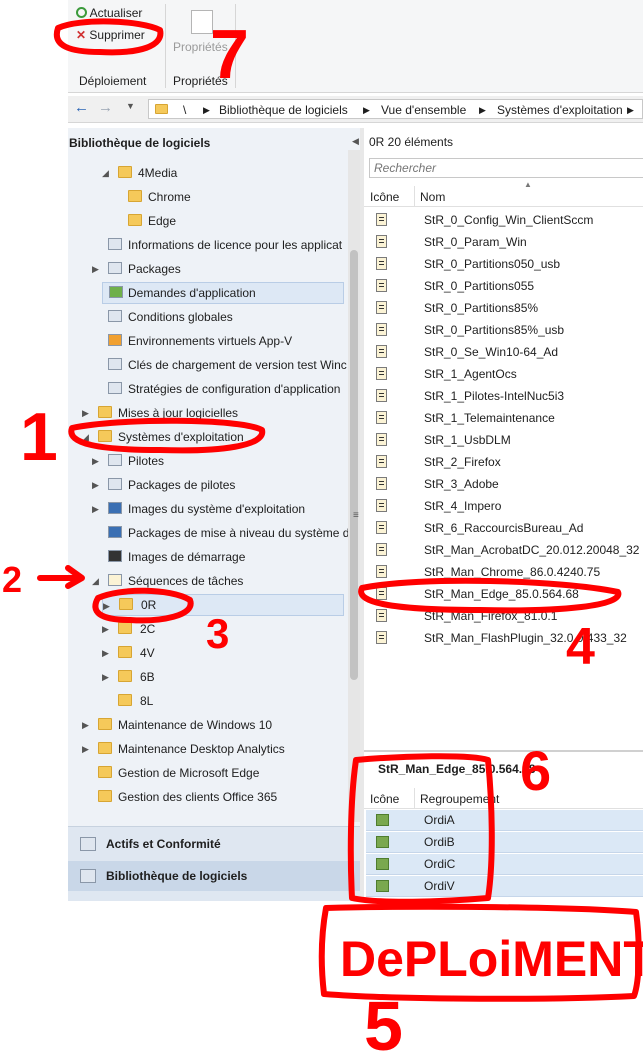  What do you see at coordinates (475, 242) in the screenshot?
I see `row-name: StR_0_Param_Win` at bounding box center [475, 242].